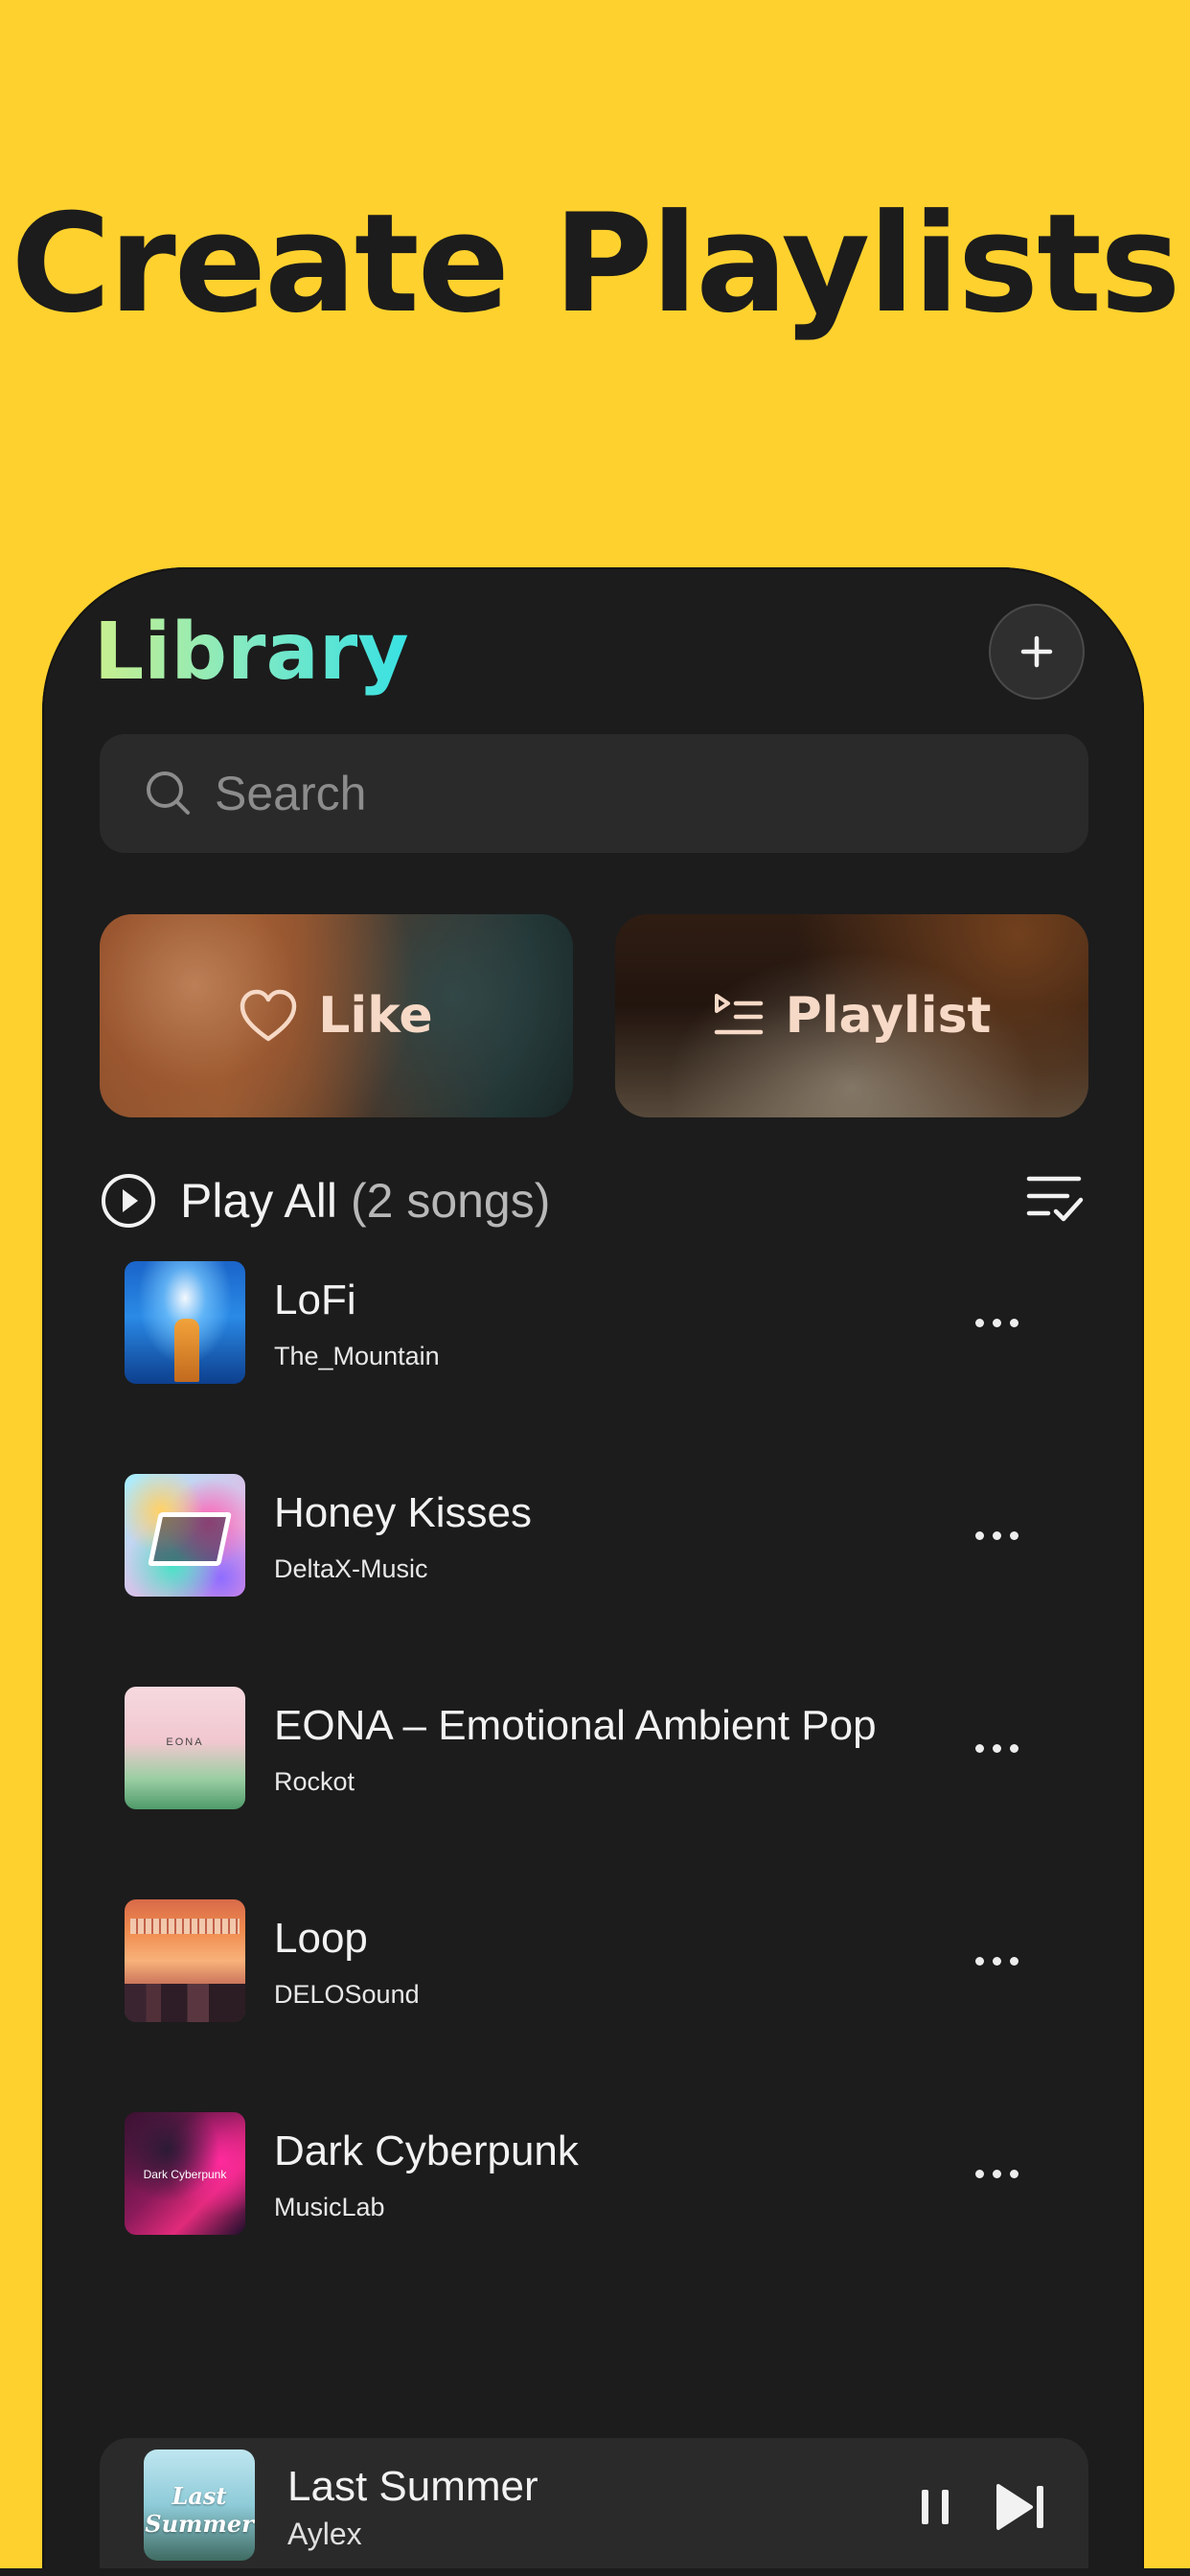  I want to click on list-item: LoFi The_Mountain, so click(608, 1367).